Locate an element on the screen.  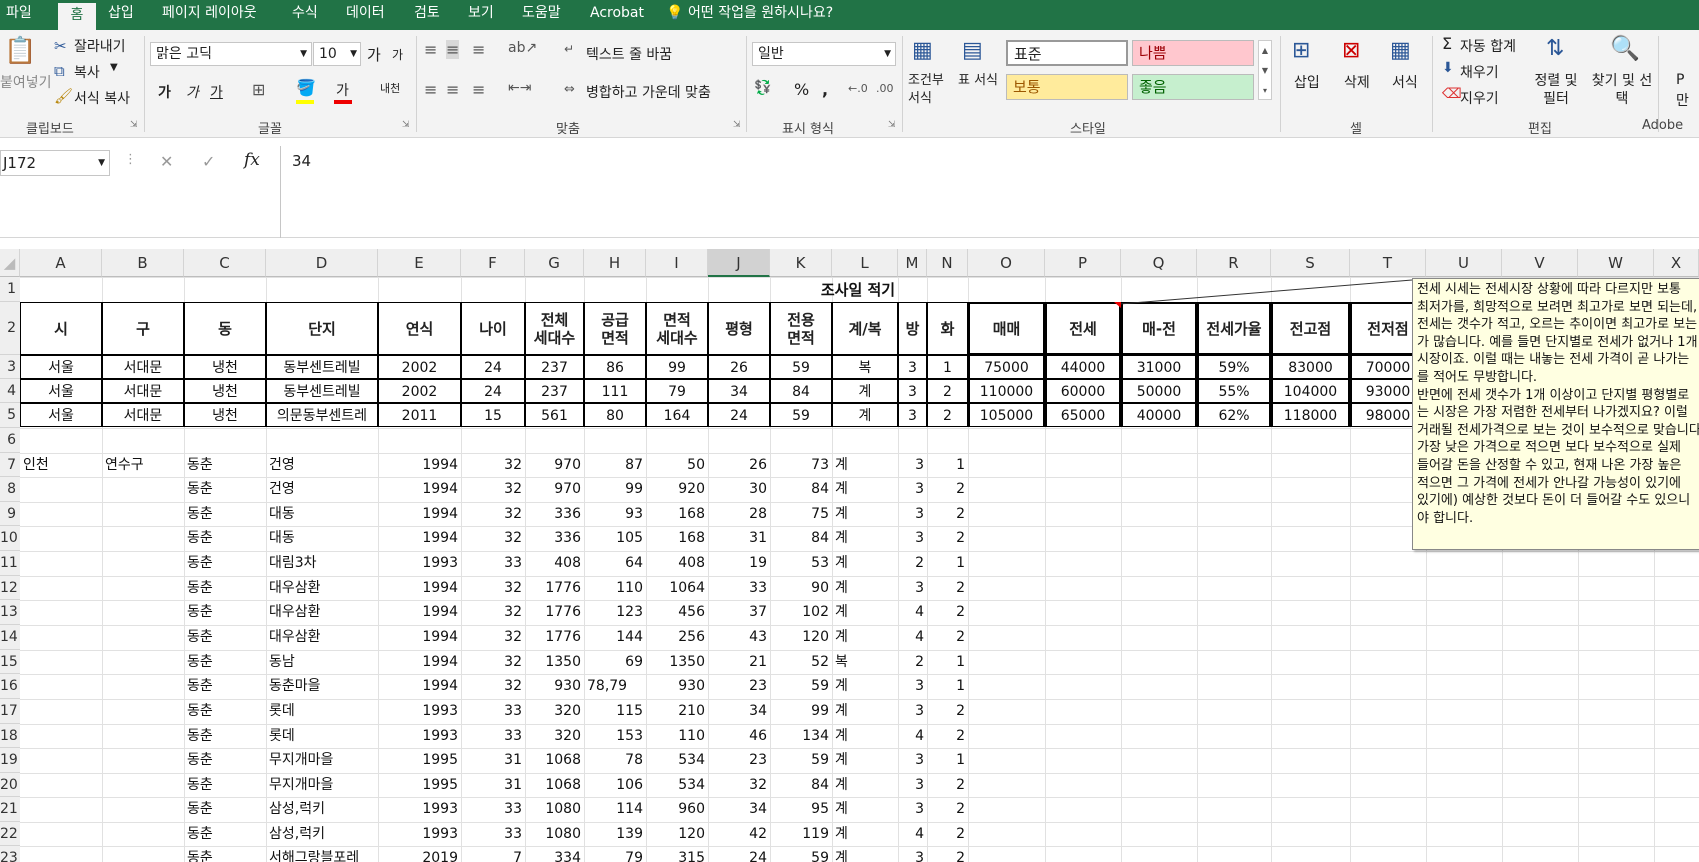
row-header: 5 is located at coordinates (10, 415).